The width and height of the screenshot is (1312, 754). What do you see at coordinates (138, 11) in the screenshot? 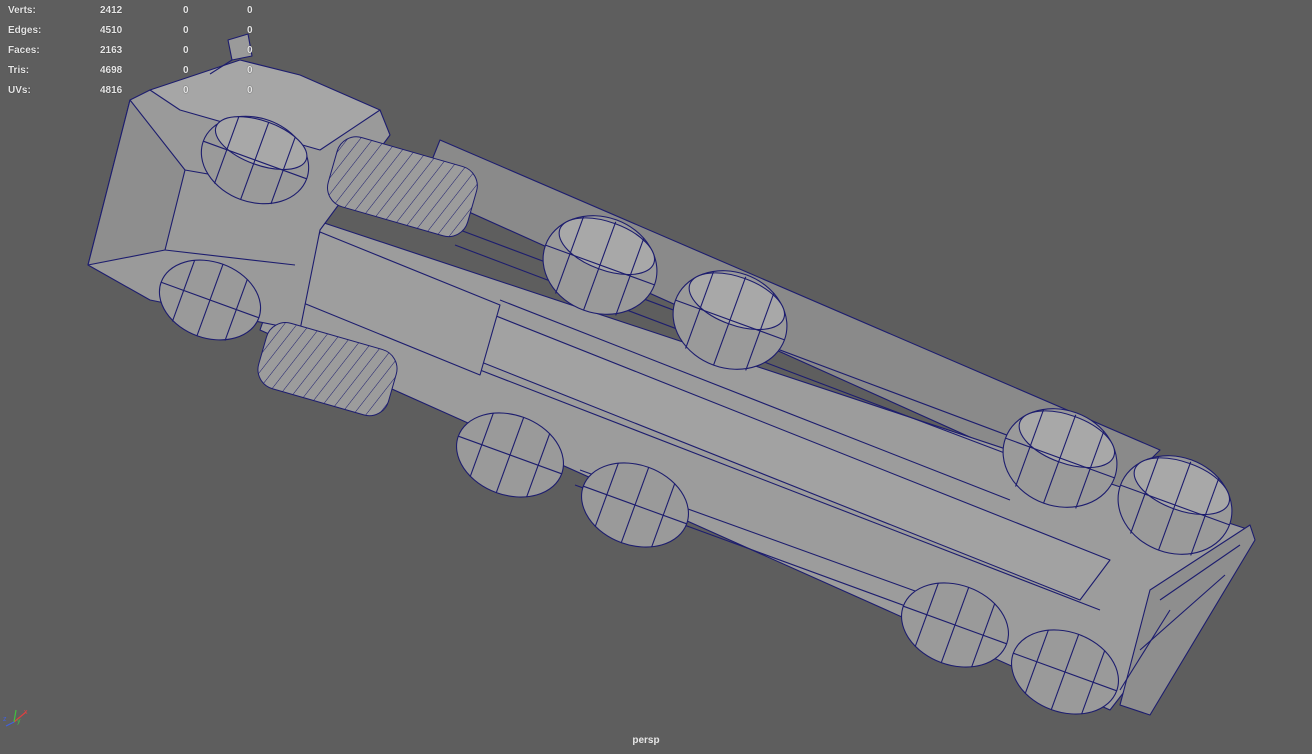
I see `hud-row-verts: Verts: 2412 0 0` at bounding box center [138, 11].